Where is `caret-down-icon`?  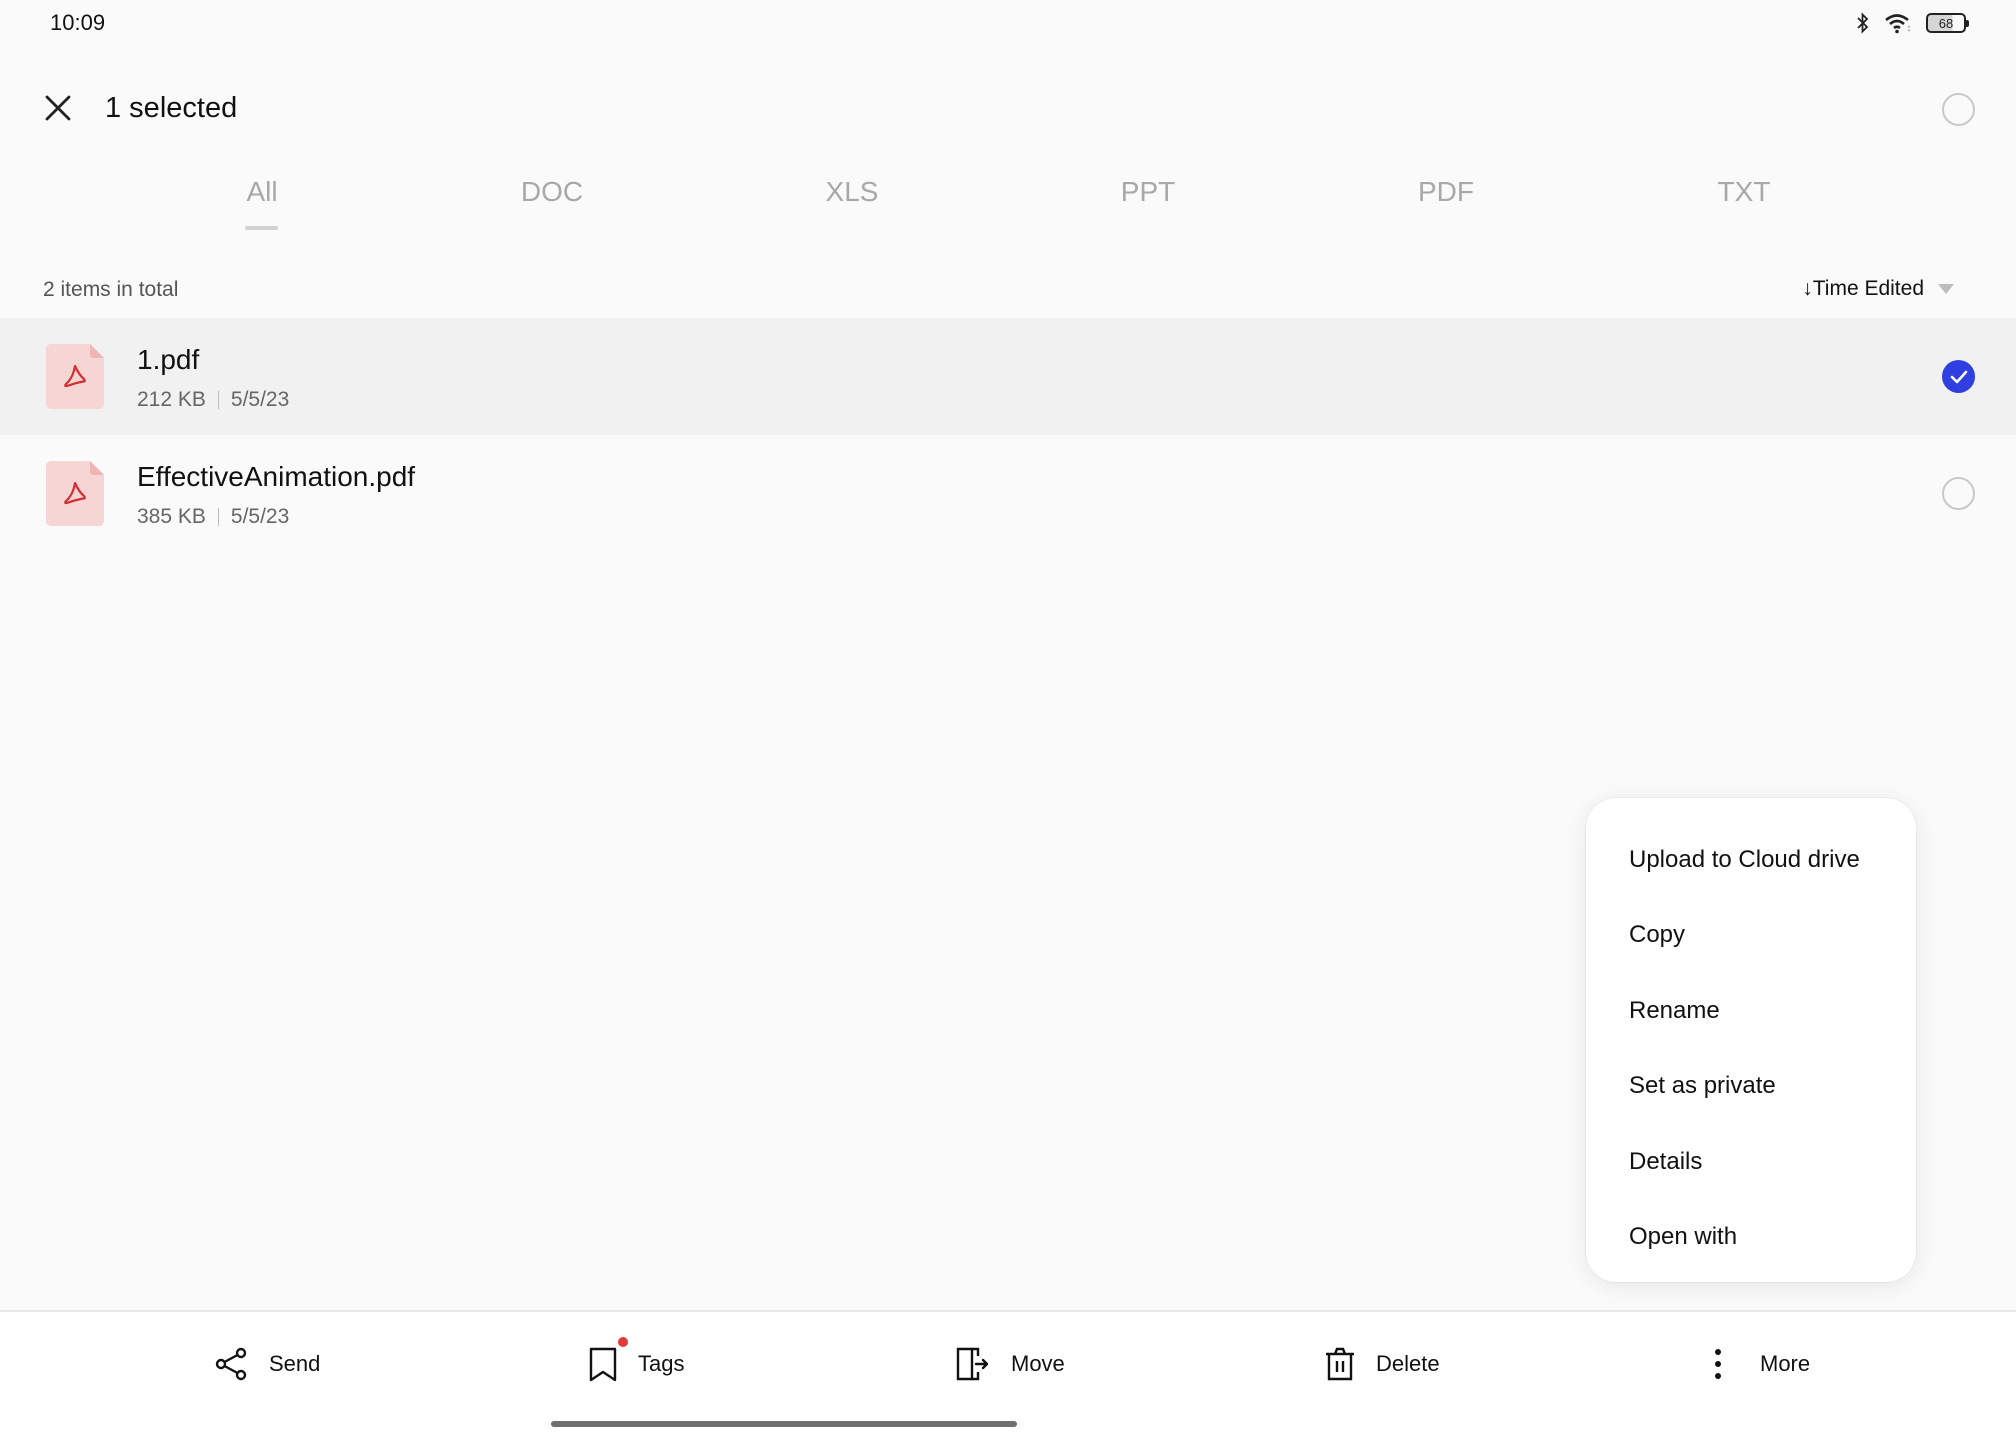
caret-down-icon is located at coordinates (1946, 289).